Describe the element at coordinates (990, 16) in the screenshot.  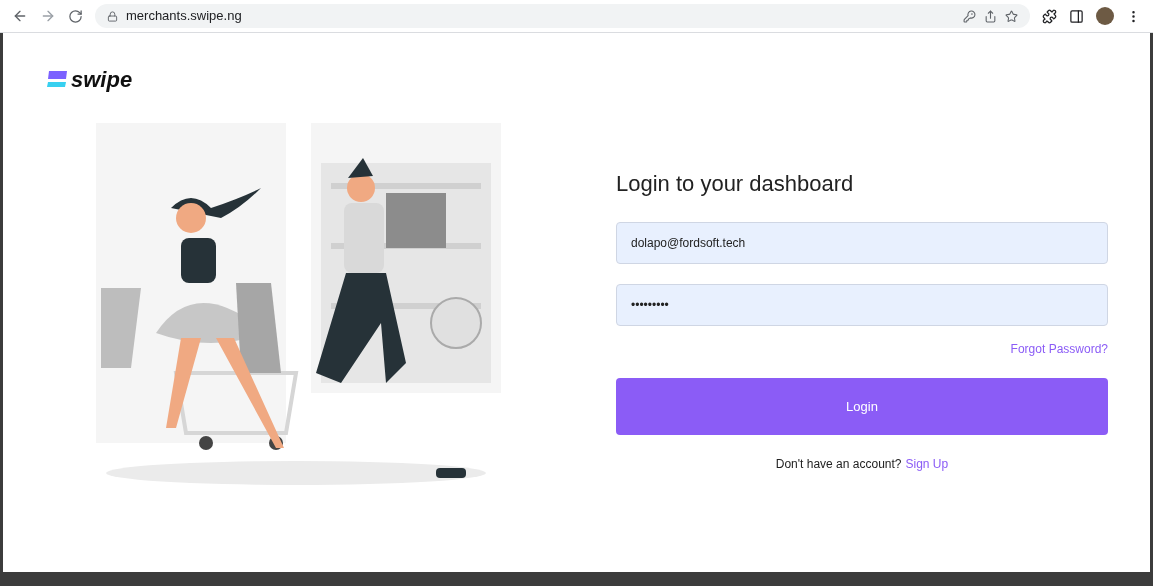
I see `share-icon` at that location.